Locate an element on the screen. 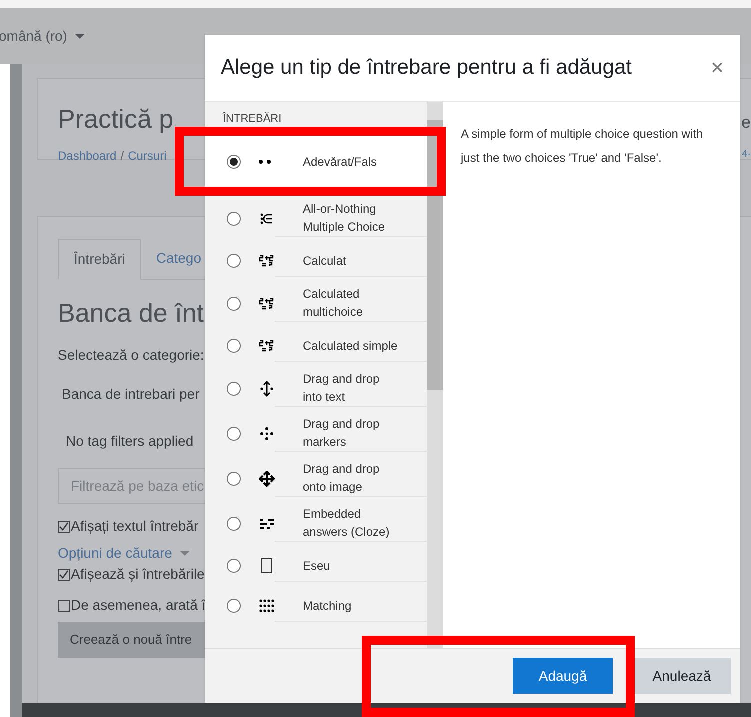 The height and width of the screenshot is (717, 751). checkbox-label: Afișați textul întrebăr is located at coordinates (135, 526).